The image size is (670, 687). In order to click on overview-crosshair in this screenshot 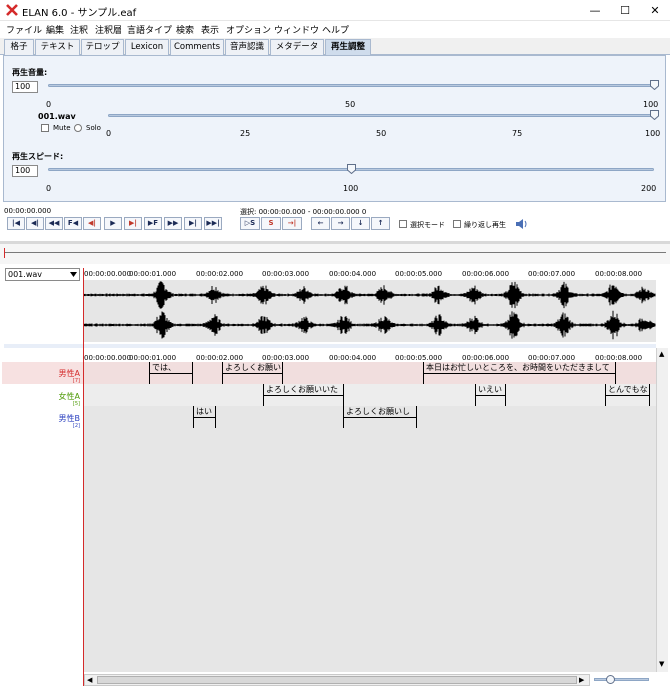, I will do `click(4, 253)`.